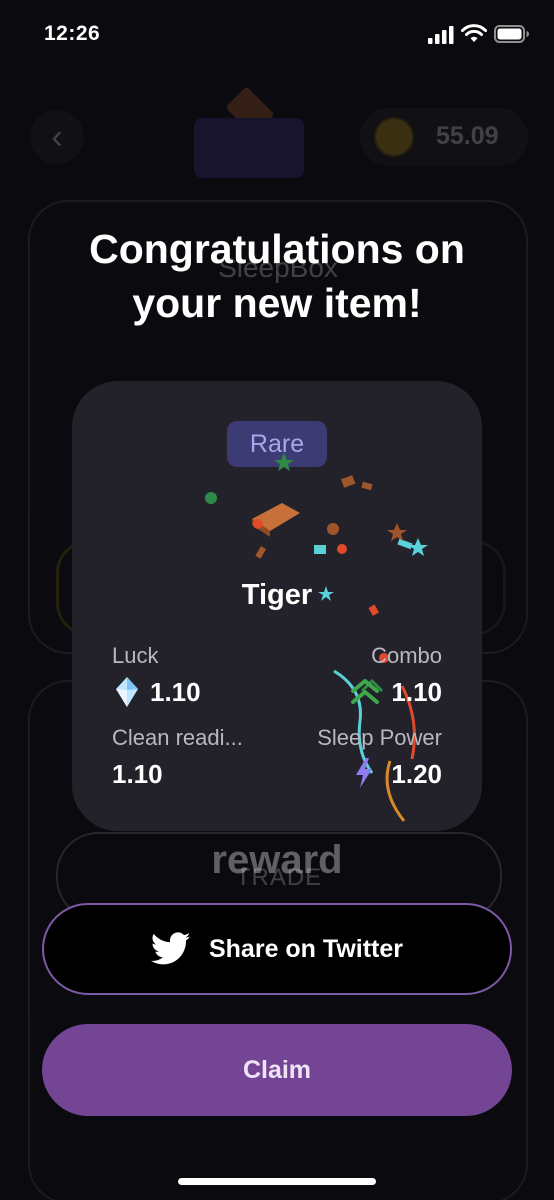 The width and height of the screenshot is (554, 1200). Describe the element at coordinates (394, 137) in the screenshot. I see `coin-icon` at that location.